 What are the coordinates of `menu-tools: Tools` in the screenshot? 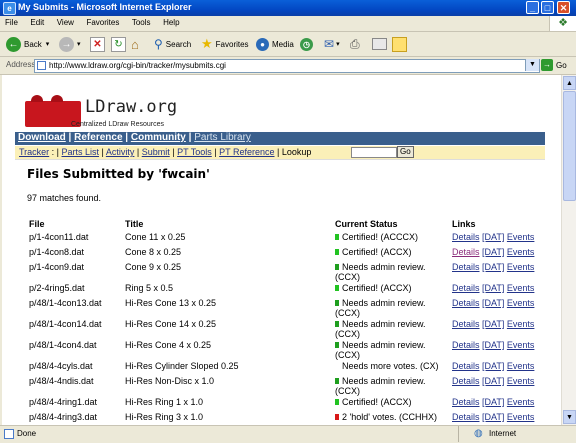 It's located at (141, 21).